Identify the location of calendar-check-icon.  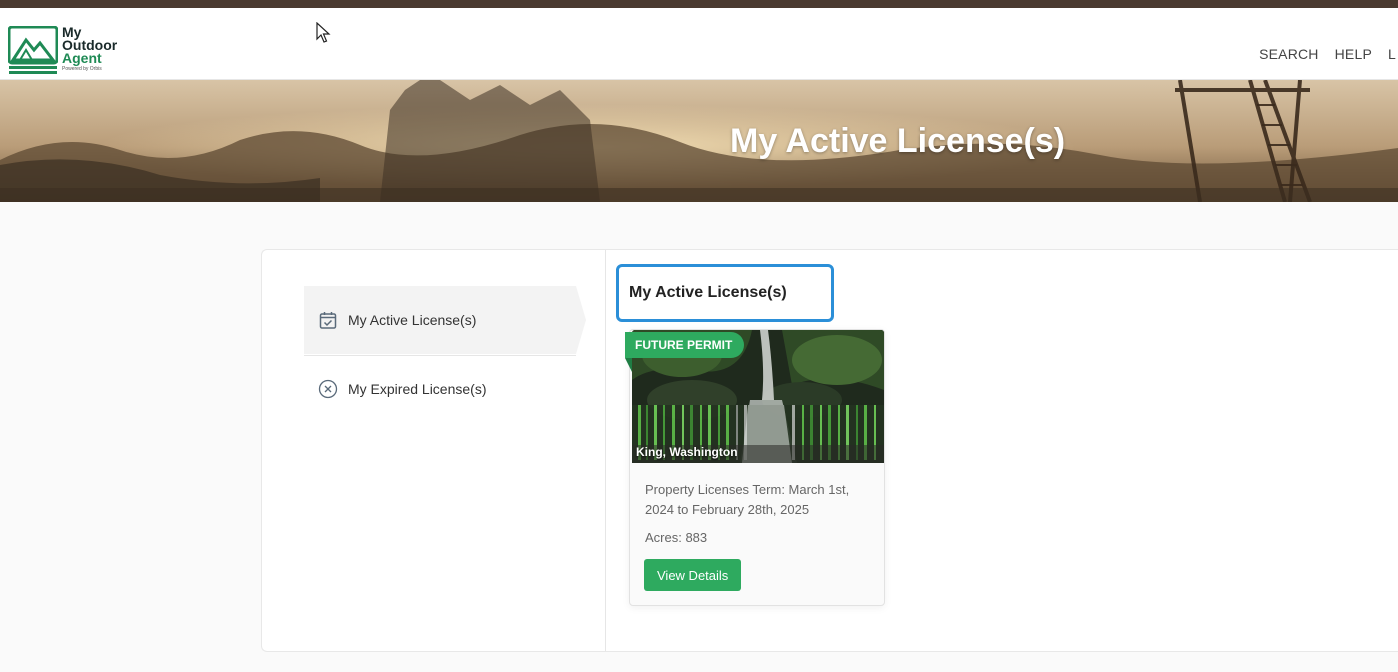
(328, 320).